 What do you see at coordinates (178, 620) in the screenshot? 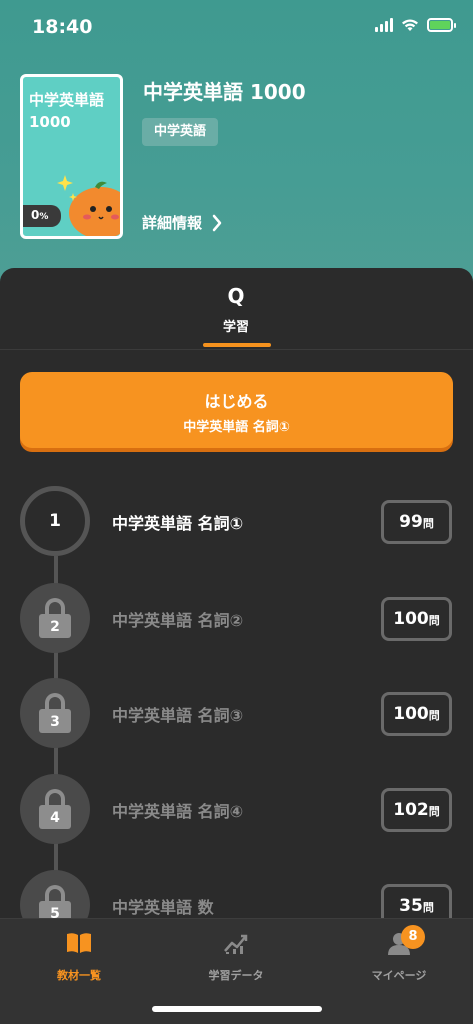
I see `lesson-title: 中学英単語 名詞②` at bounding box center [178, 620].